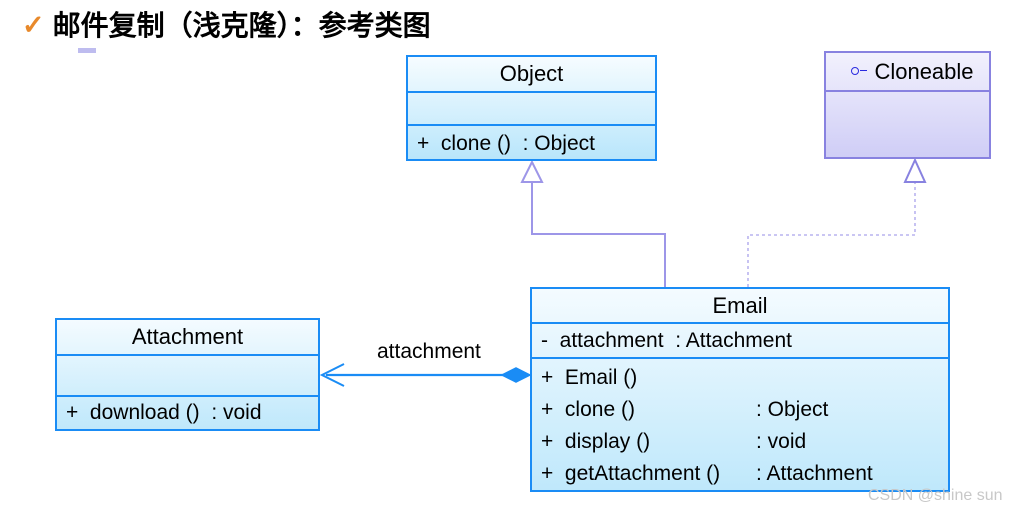 The width and height of the screenshot is (1036, 513). Describe the element at coordinates (588, 409) in the screenshot. I see `method-signature: + clone ()` at that location.